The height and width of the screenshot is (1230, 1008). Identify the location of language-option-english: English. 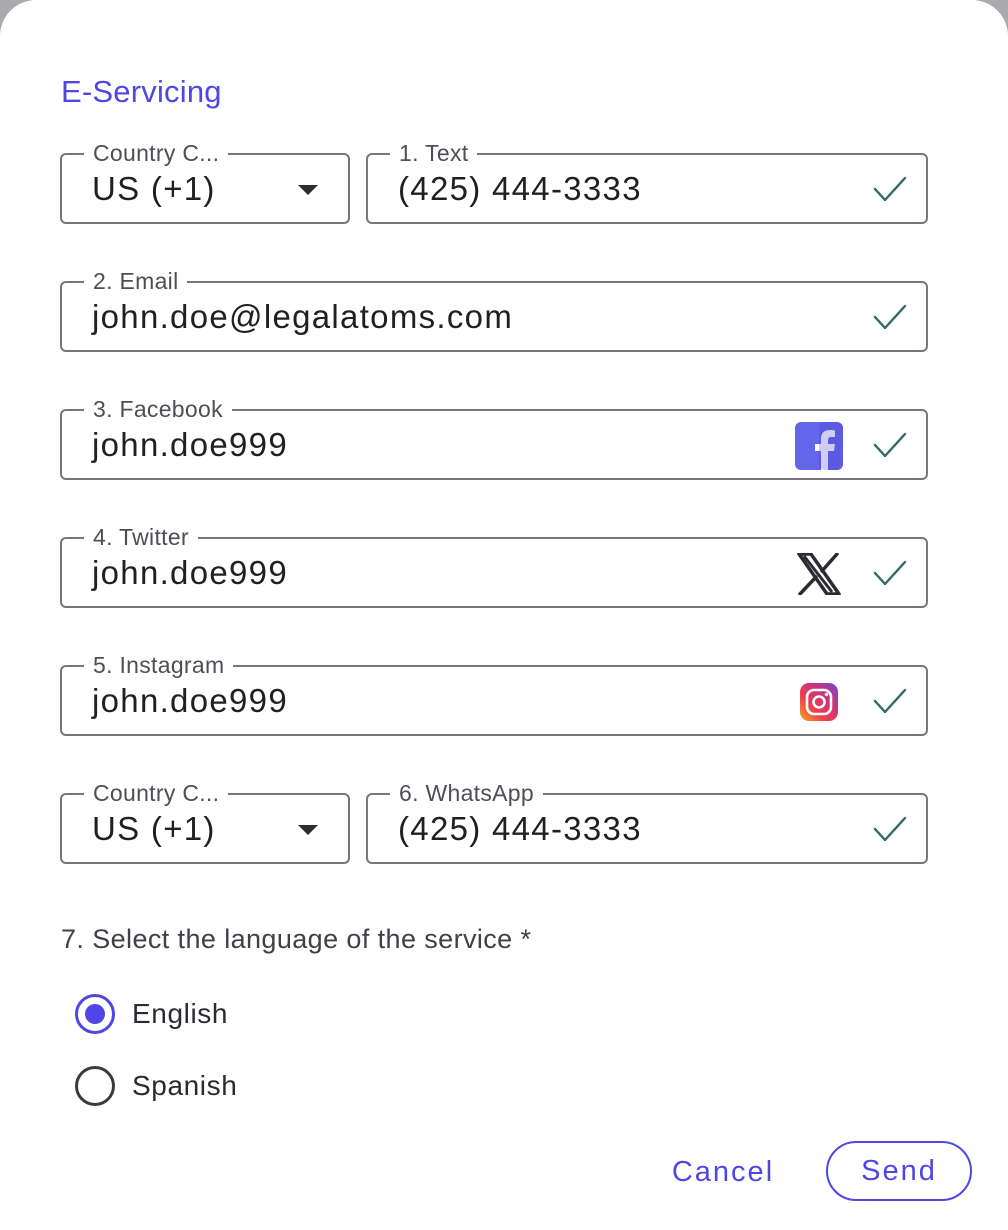
(151, 1014).